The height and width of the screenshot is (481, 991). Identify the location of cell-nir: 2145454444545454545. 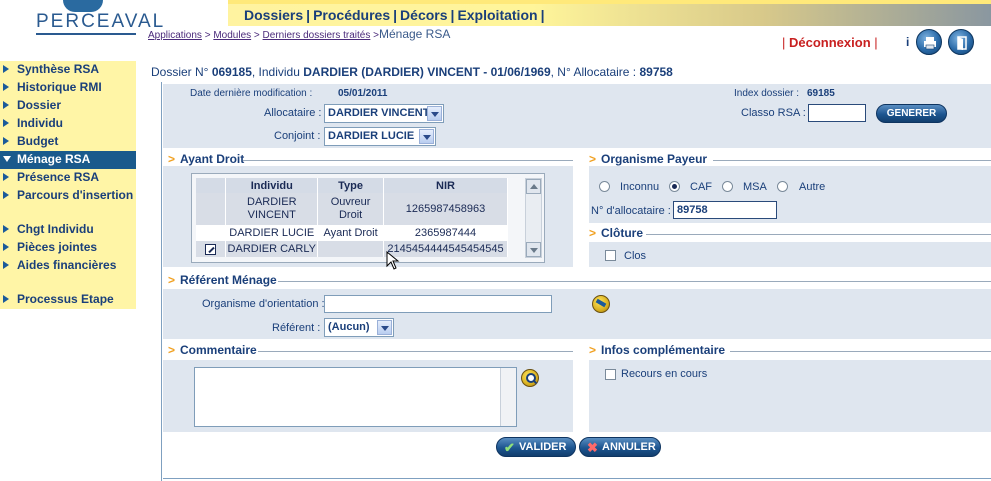
(445, 249).